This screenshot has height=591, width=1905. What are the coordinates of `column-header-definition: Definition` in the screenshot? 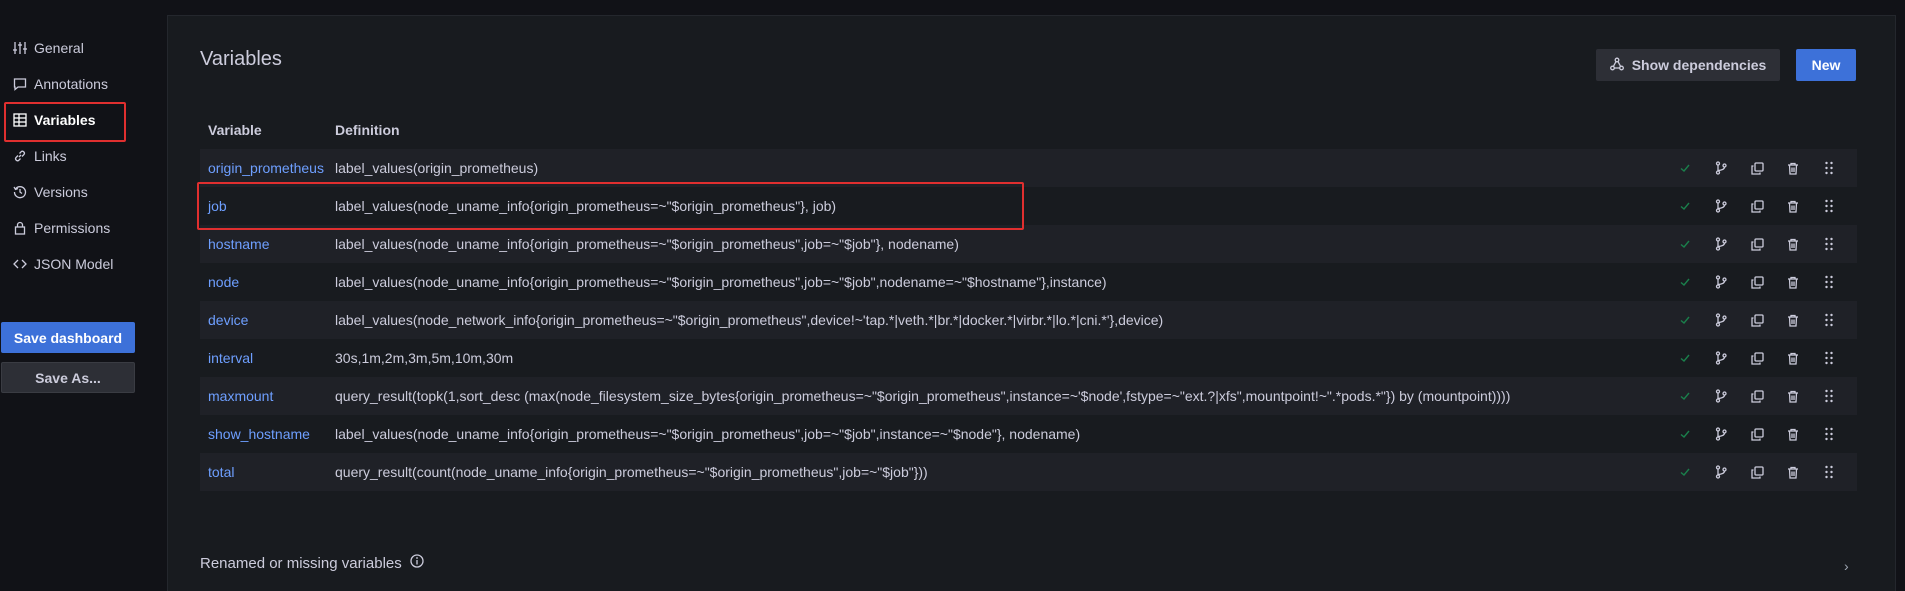 It's located at (367, 130).